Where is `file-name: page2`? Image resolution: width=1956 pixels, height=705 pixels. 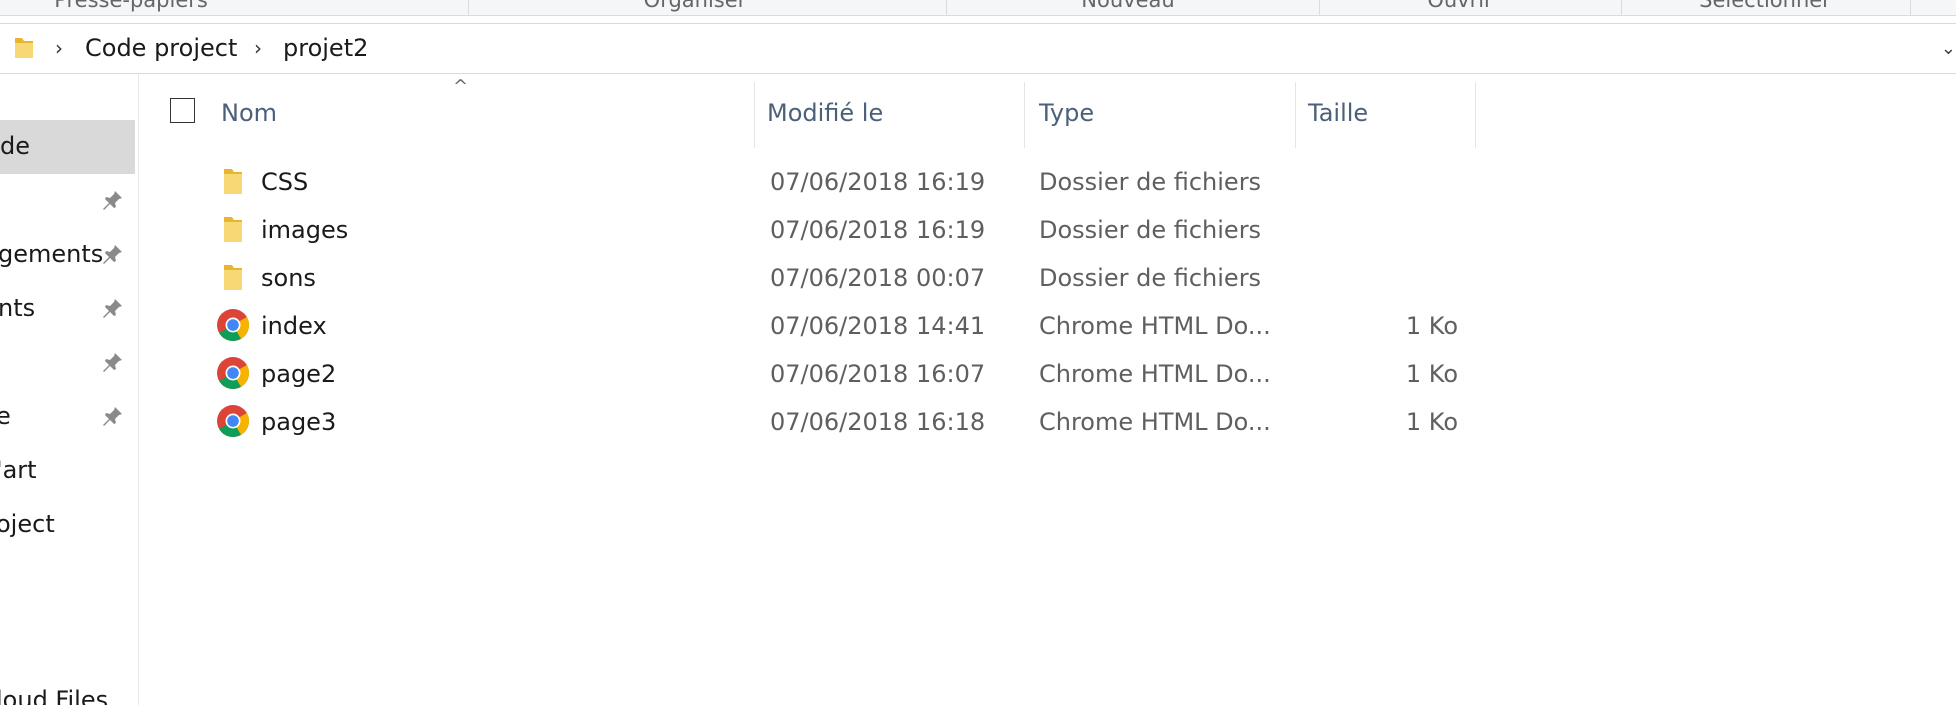 file-name: page2 is located at coordinates (299, 374).